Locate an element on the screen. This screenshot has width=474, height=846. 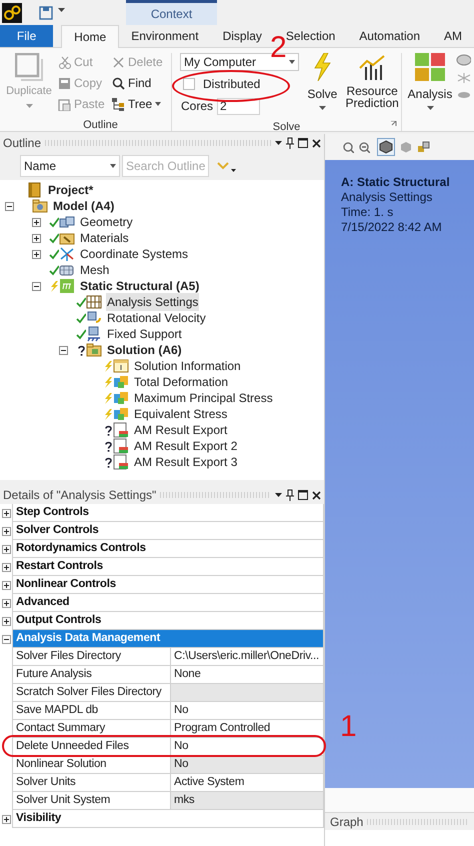
rotating-cube-icon is located at coordinates (94, 318).